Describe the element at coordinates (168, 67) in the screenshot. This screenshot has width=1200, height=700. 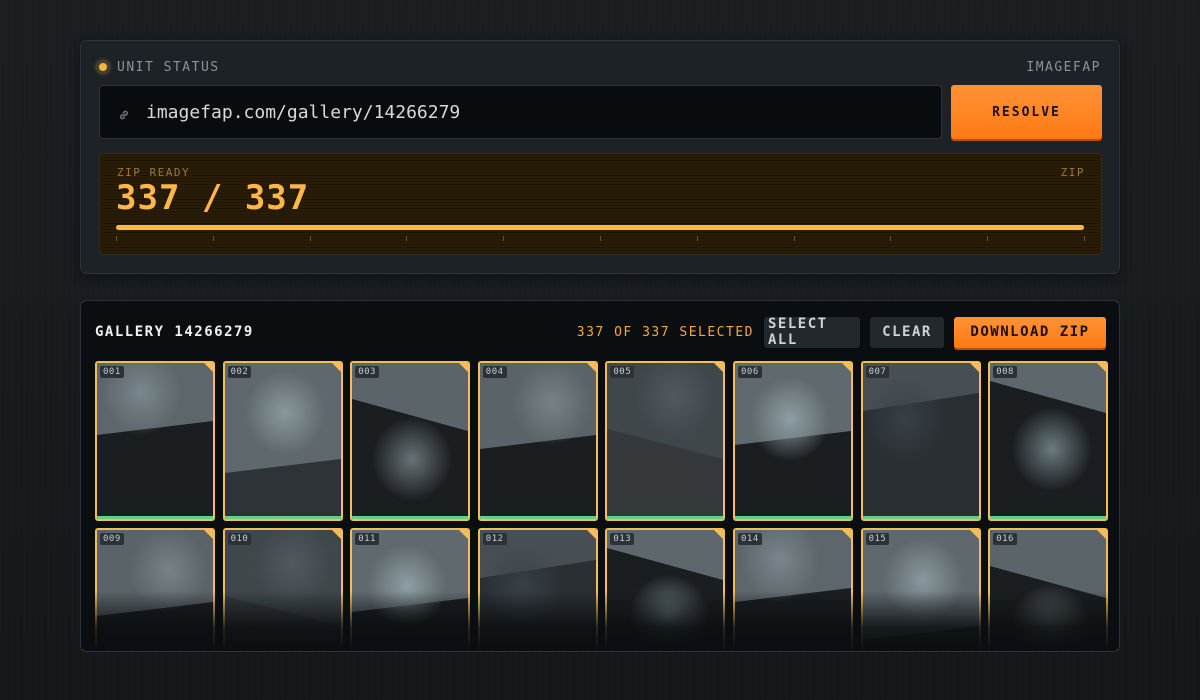
I see `status-label: UNIT STATUS` at that location.